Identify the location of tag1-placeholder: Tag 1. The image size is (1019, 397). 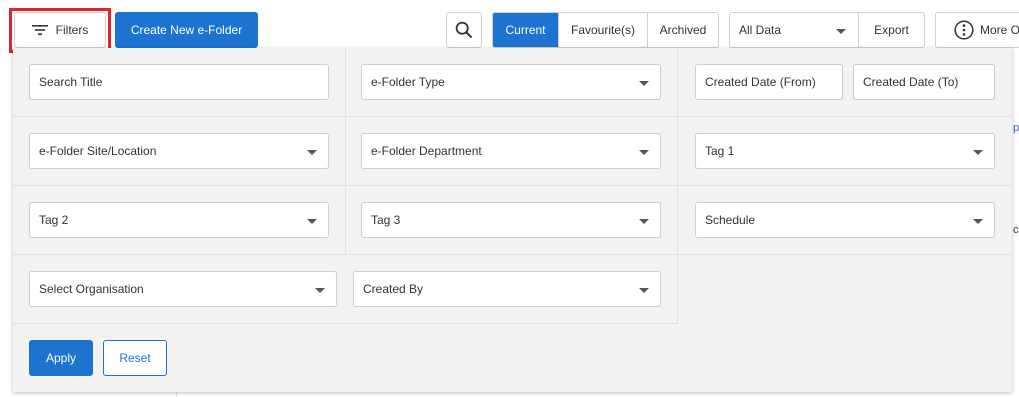
(720, 151).